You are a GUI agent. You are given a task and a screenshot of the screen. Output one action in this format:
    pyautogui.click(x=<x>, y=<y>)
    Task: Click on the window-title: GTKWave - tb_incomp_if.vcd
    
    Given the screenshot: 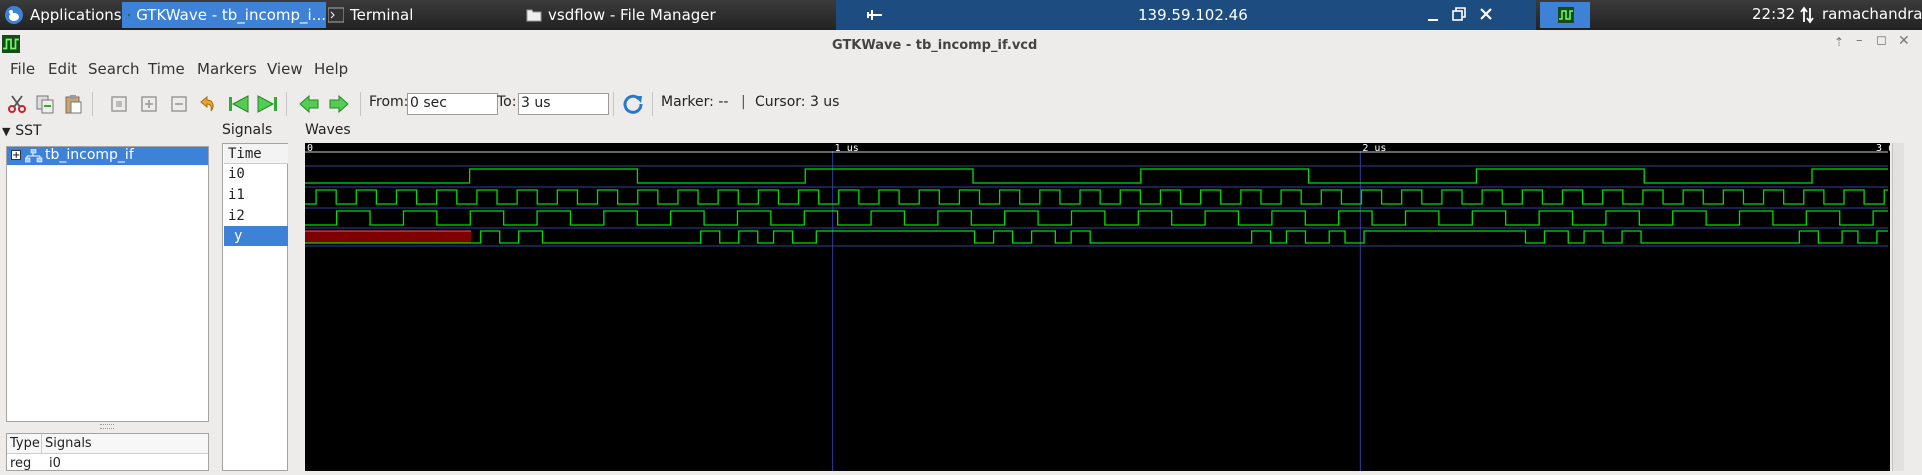 What is the action you would take?
    pyautogui.click(x=935, y=45)
    